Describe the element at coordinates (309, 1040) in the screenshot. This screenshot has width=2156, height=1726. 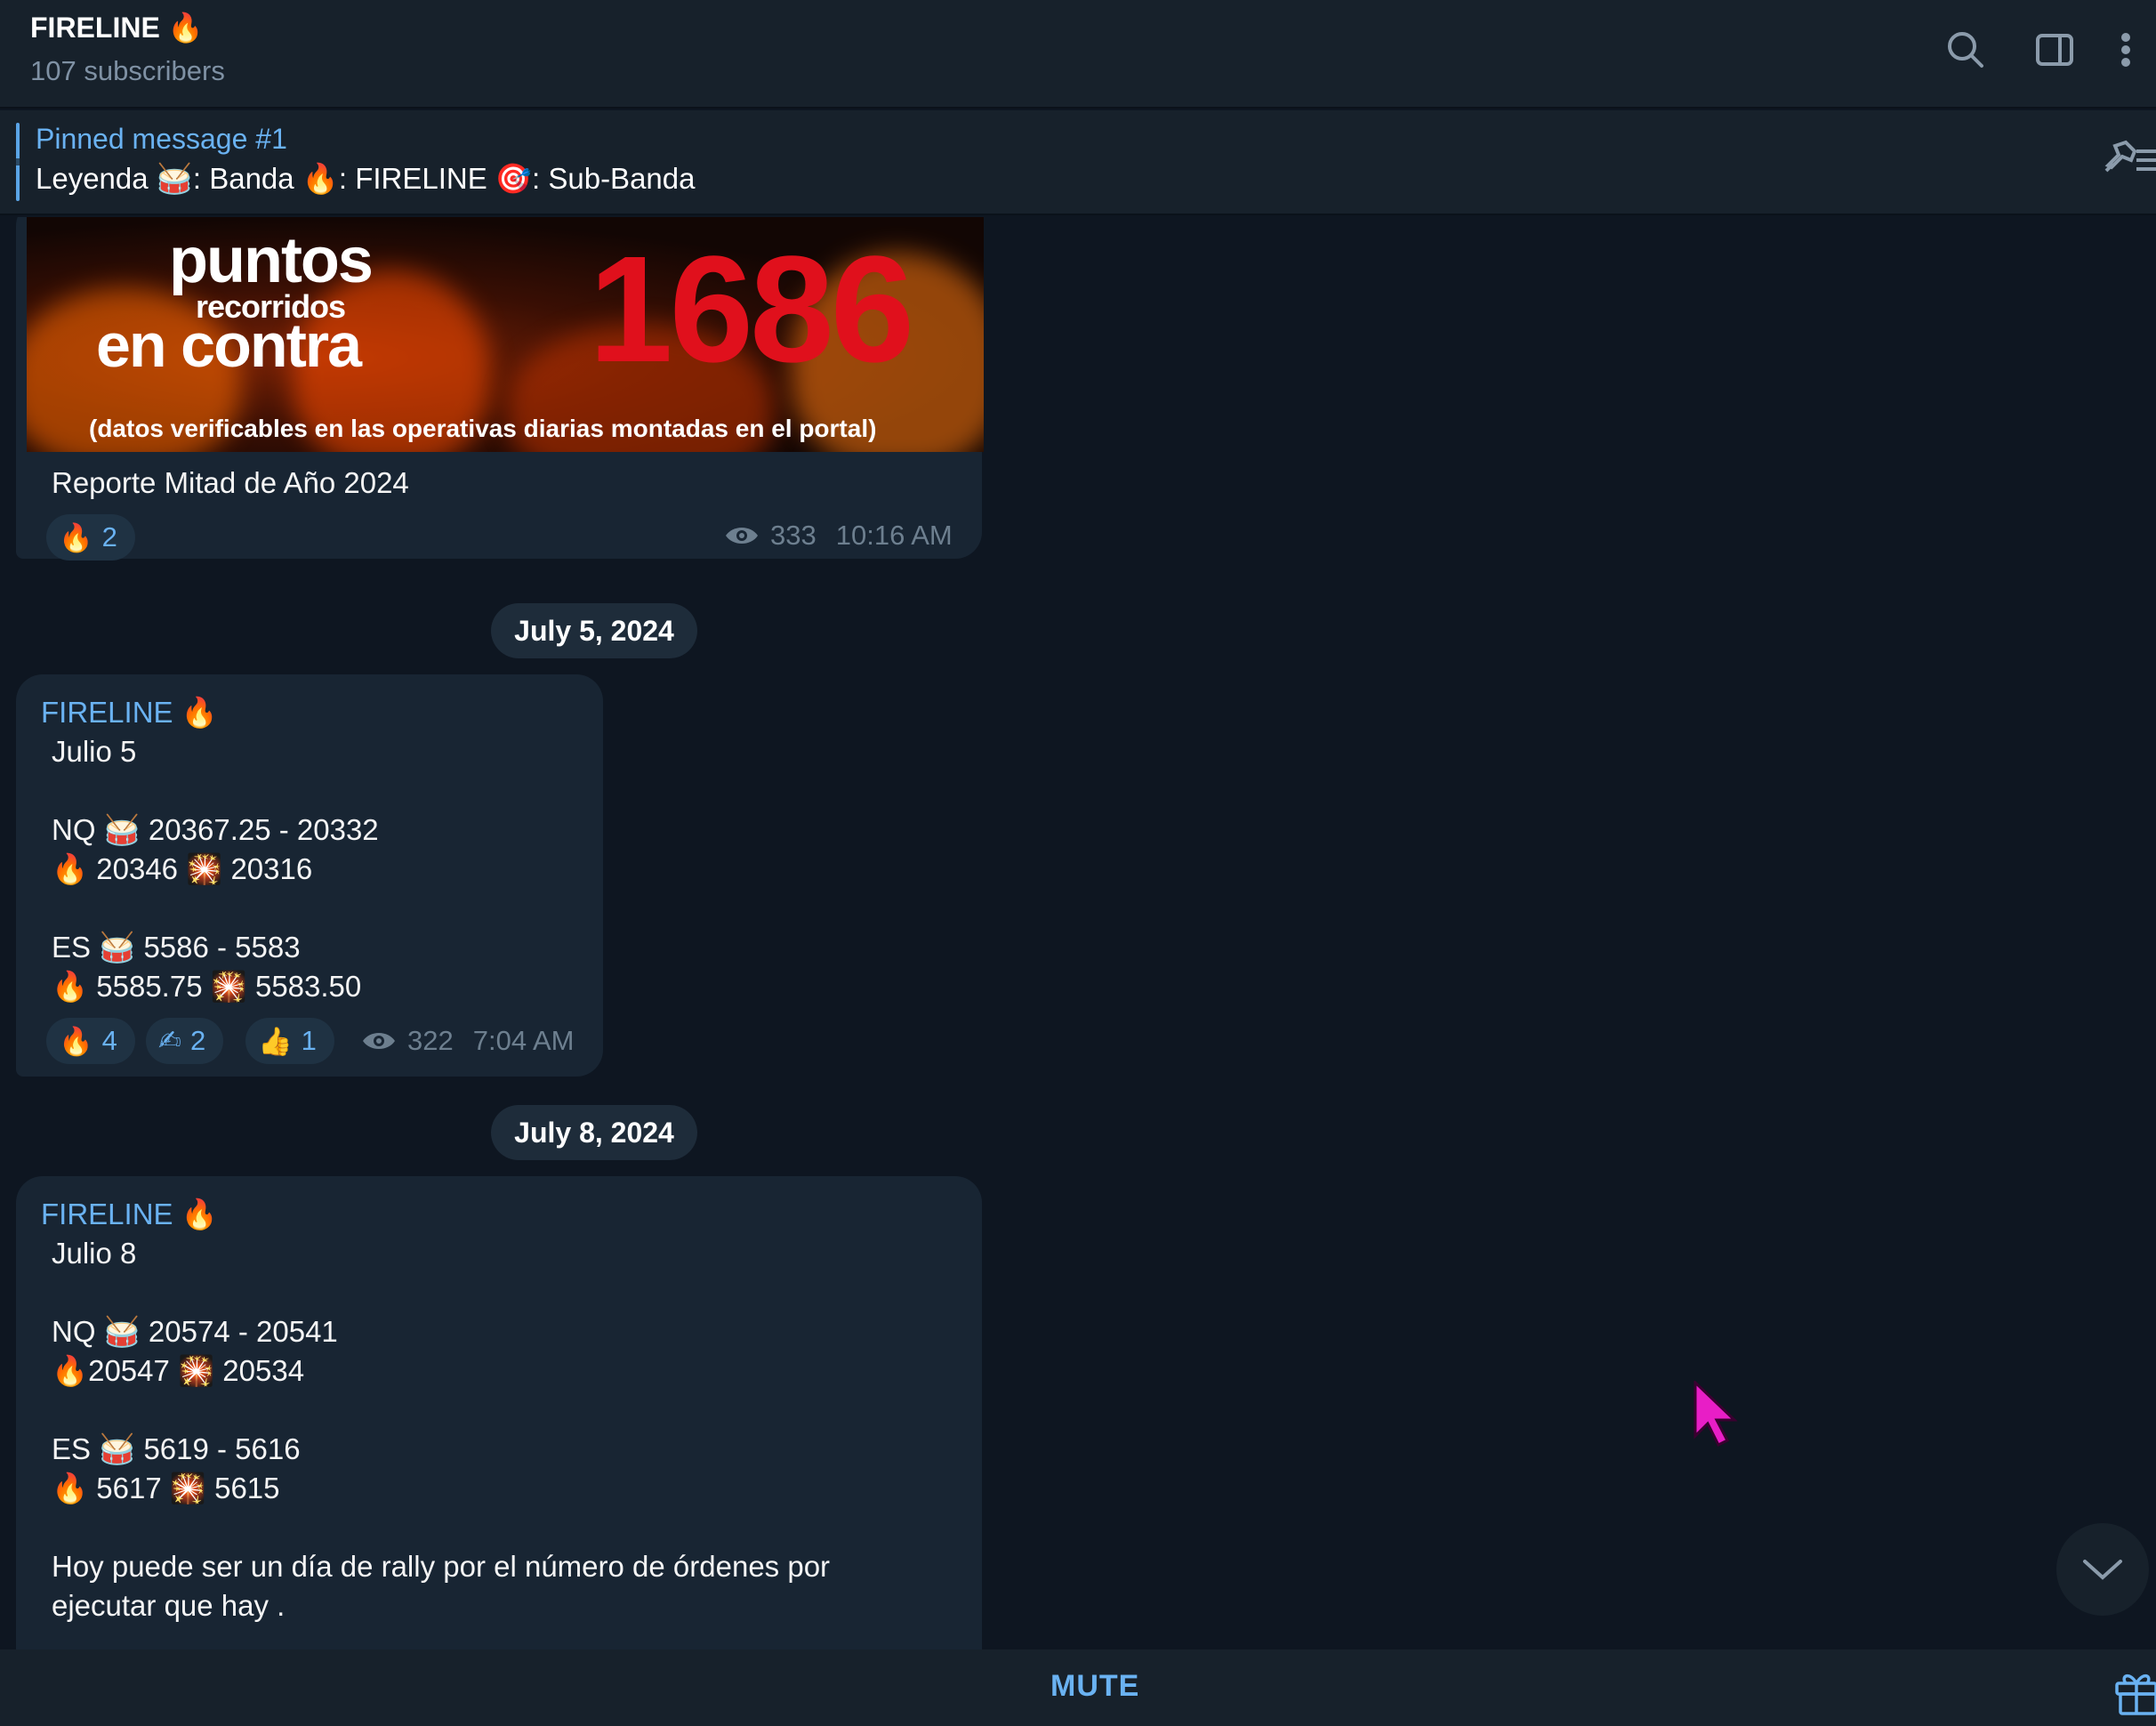
I see `reaction-count: 1` at that location.